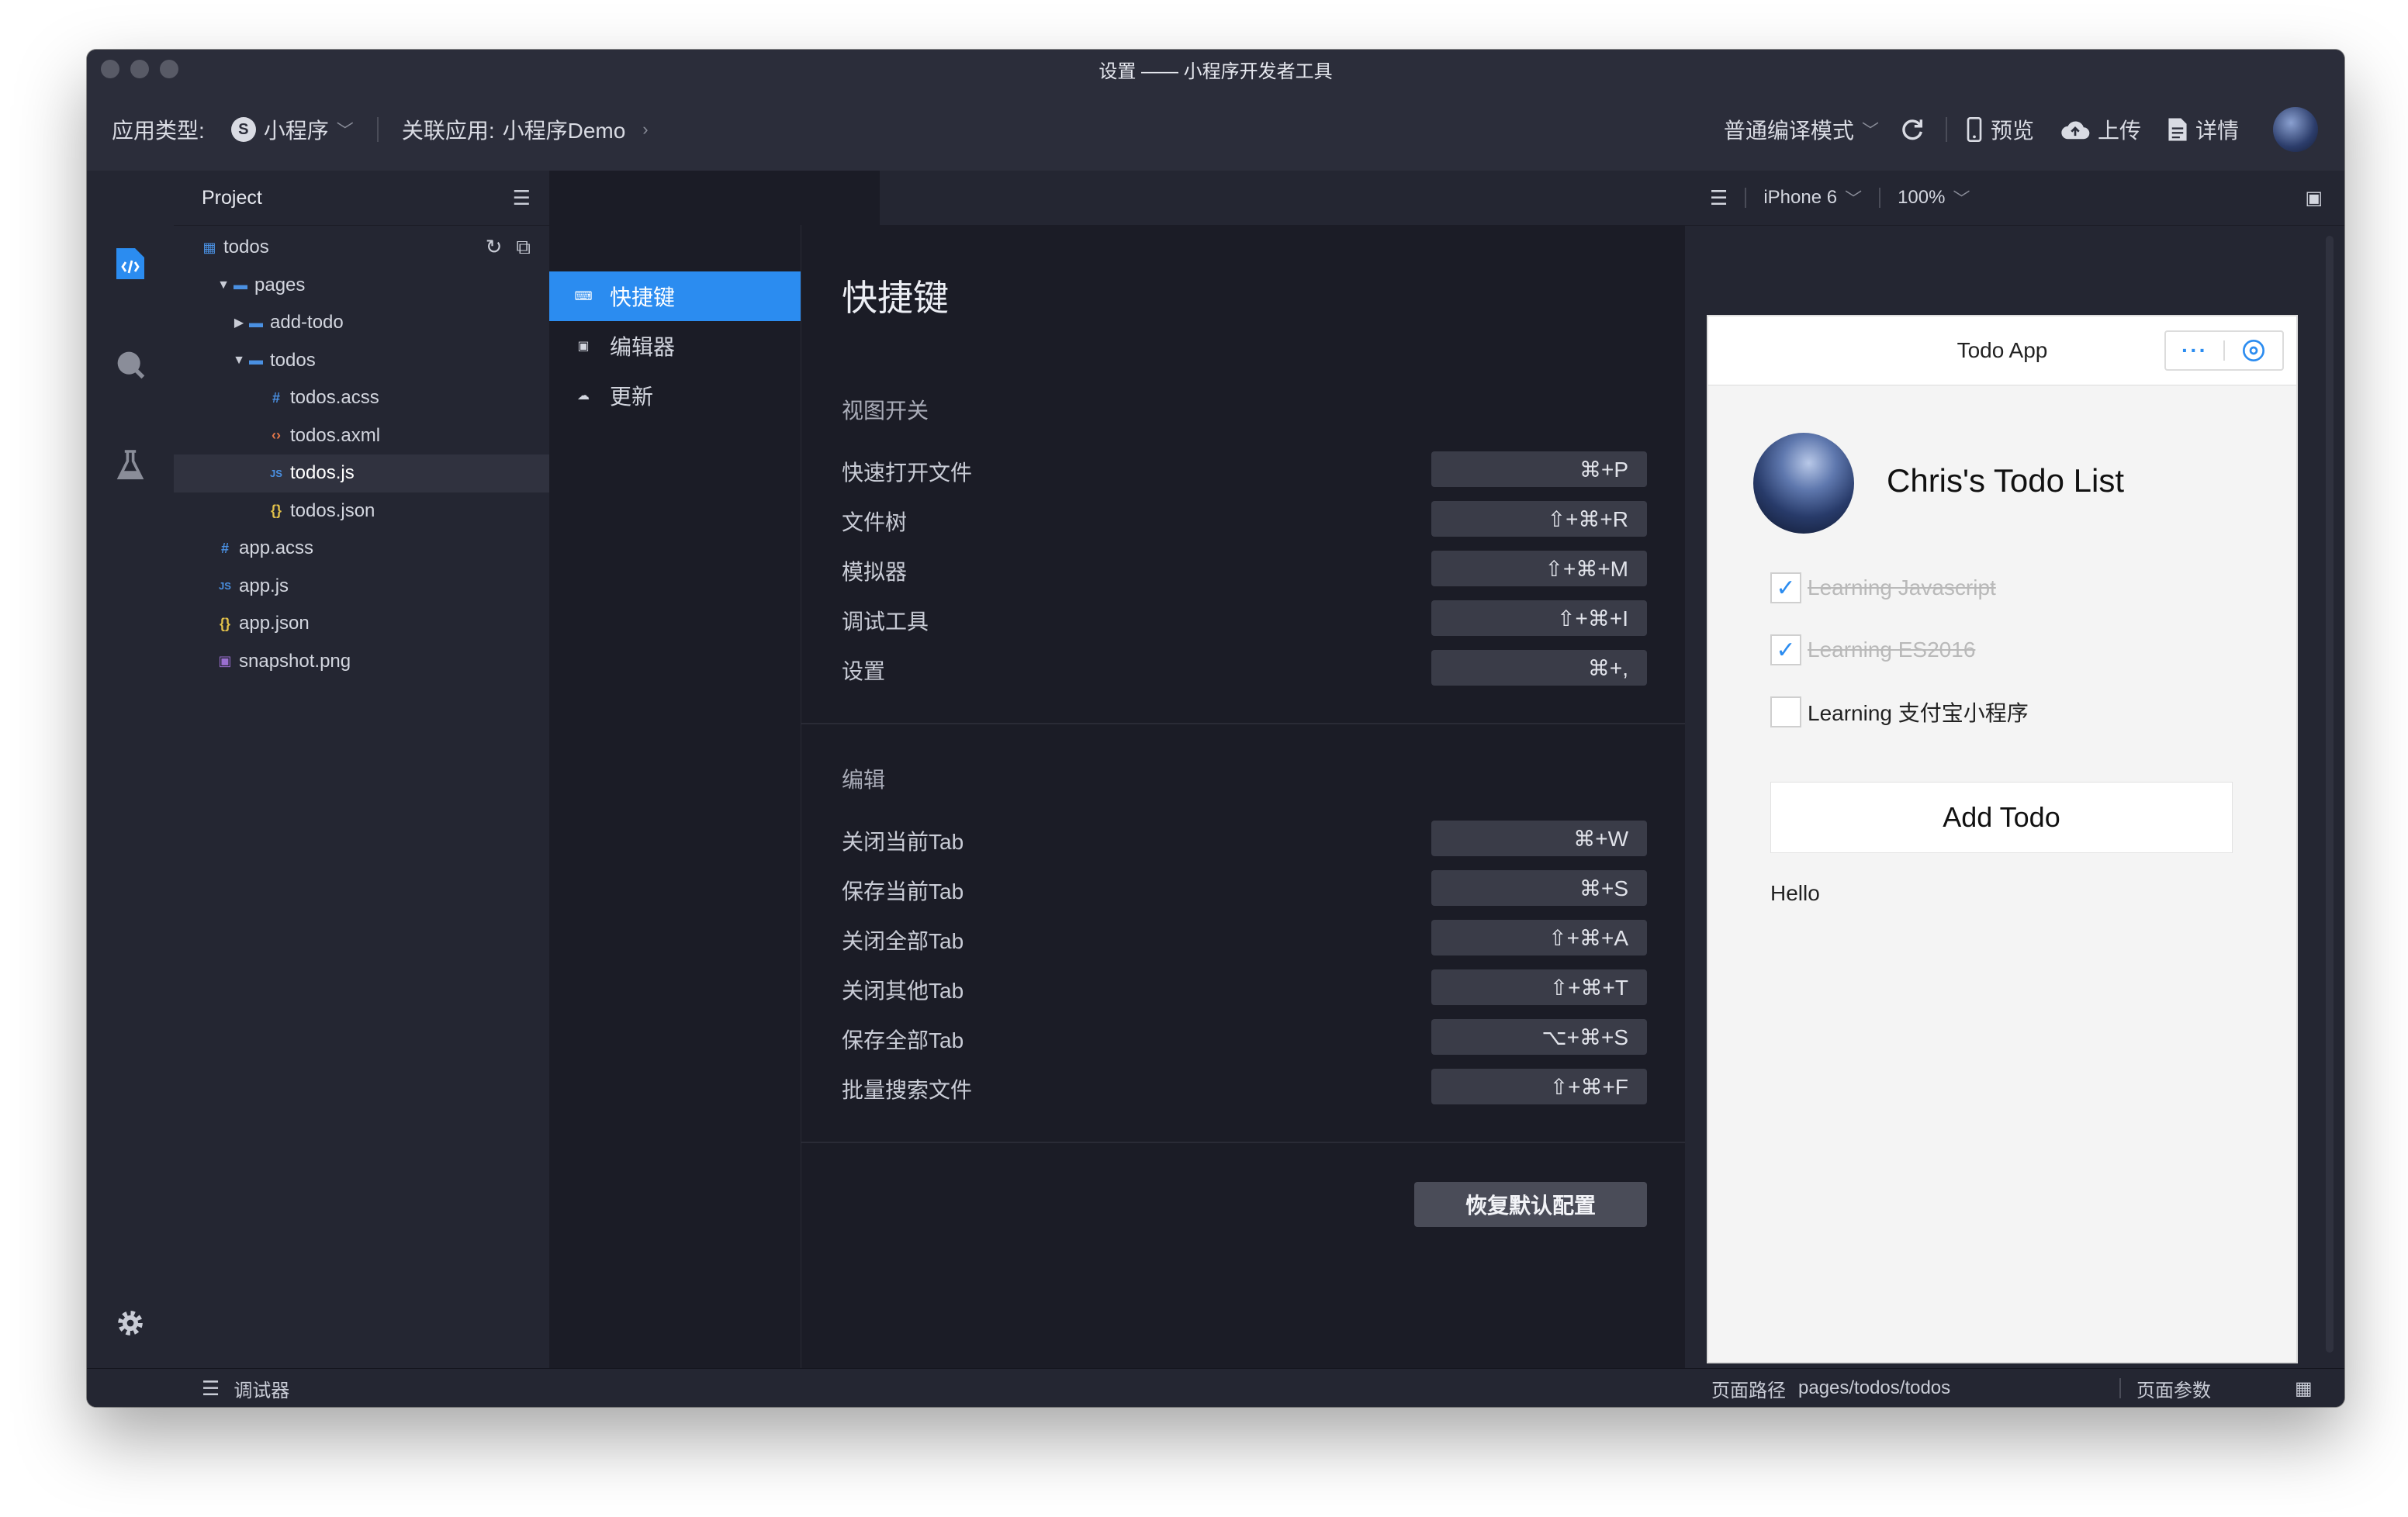  What do you see at coordinates (361, 662) in the screenshot?
I see `file-tree-item: ▣ snapshot.png` at bounding box center [361, 662].